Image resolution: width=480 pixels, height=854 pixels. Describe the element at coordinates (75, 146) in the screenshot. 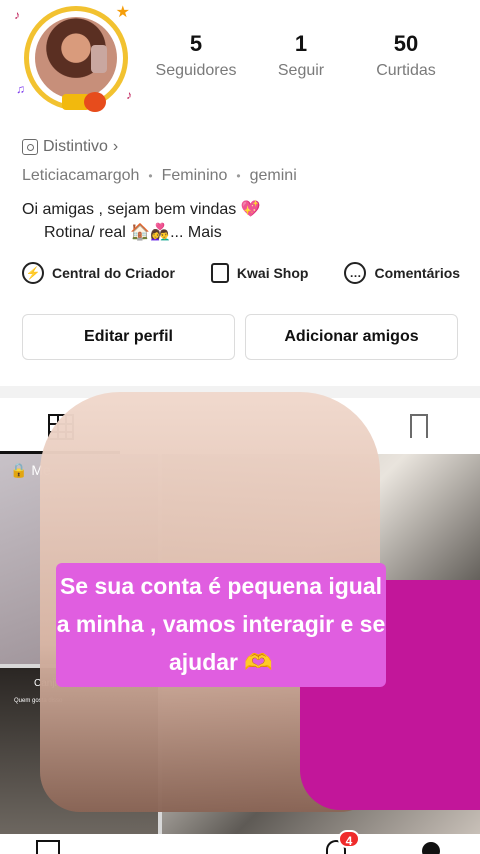

I see `badge-label: Distintivo` at that location.